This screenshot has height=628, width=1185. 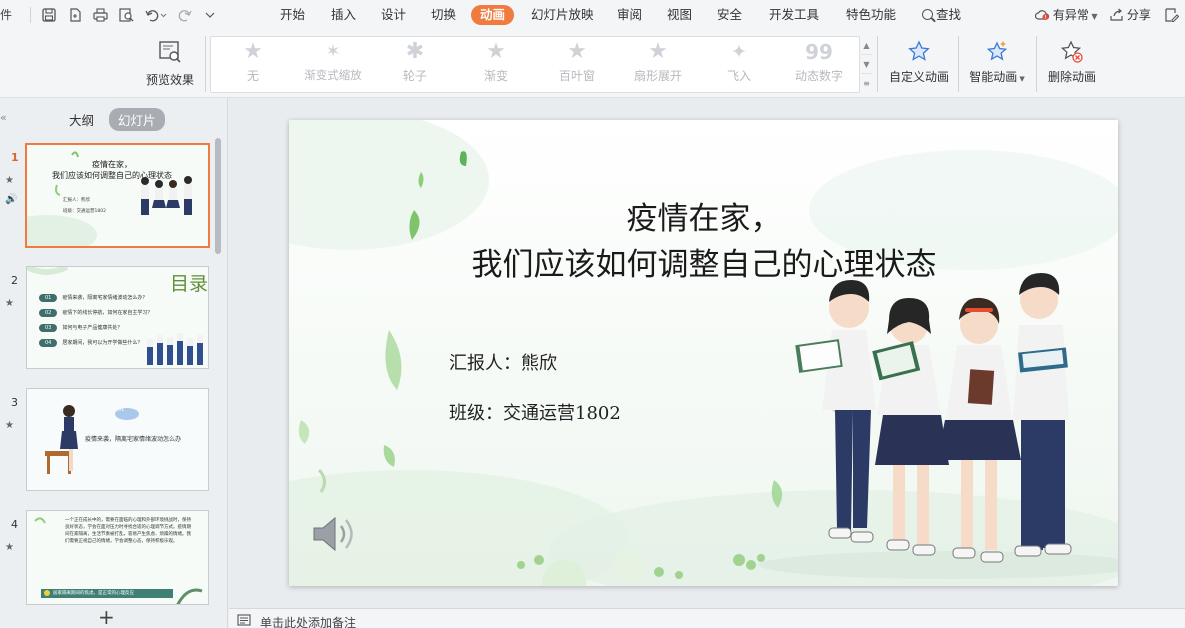 I want to click on anomaly-button: 有异常 ▼, so click(x=1066, y=15).